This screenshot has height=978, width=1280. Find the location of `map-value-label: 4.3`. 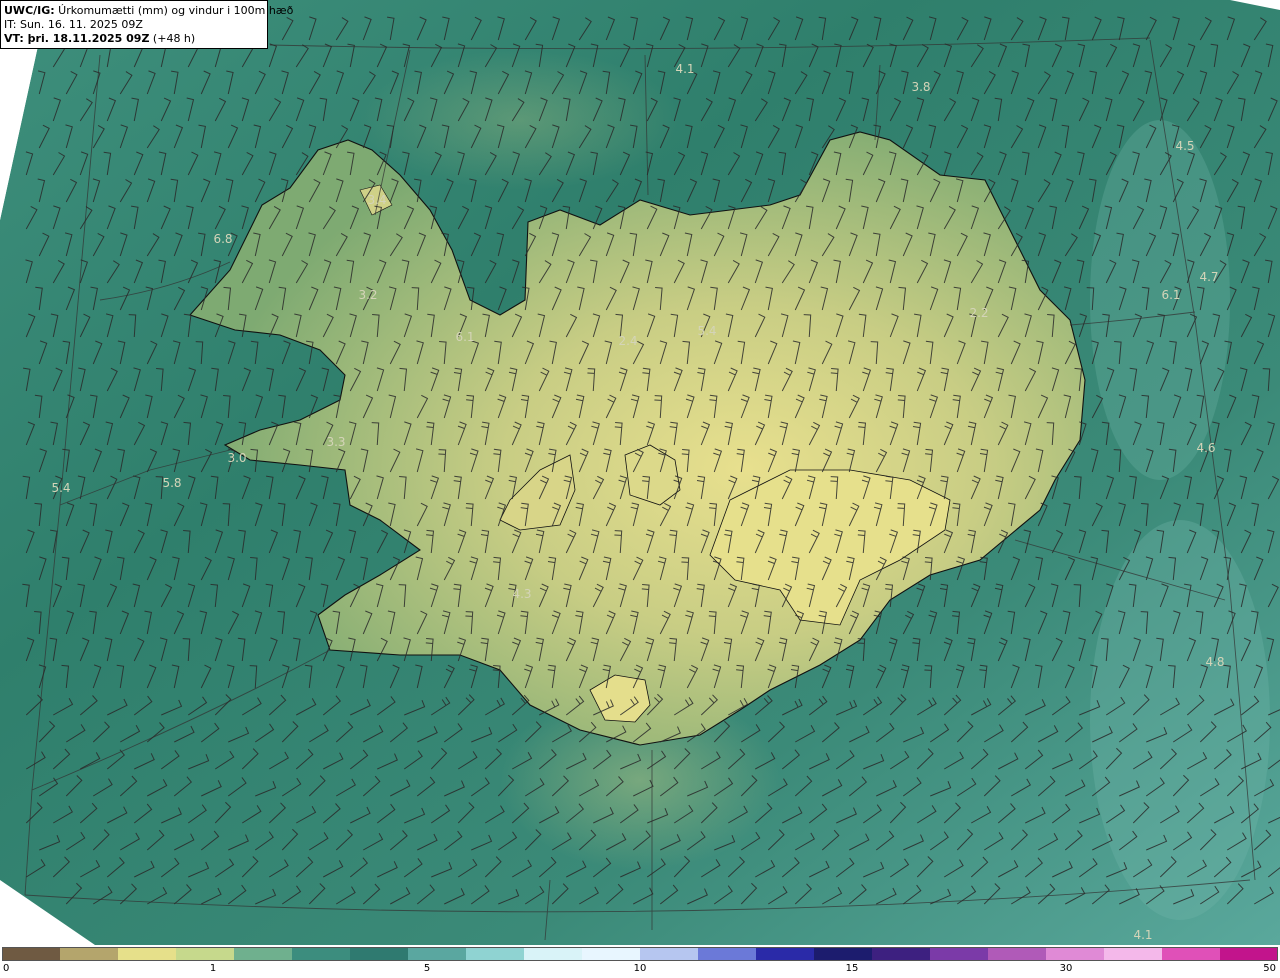

map-value-label: 4.3 is located at coordinates (522, 594).